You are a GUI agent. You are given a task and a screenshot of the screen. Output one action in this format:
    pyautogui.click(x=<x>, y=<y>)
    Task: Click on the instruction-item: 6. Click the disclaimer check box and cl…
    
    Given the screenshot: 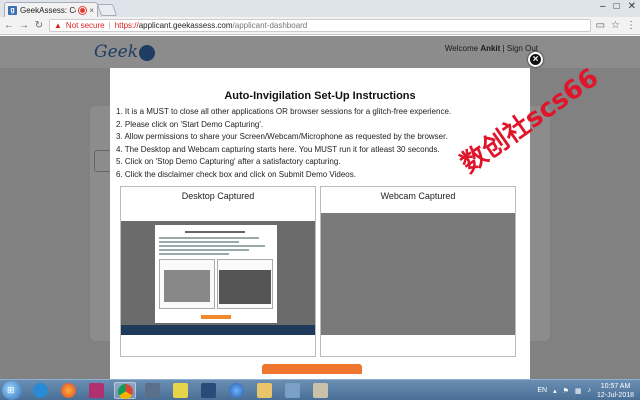 What is the action you would take?
    pyautogui.click(x=236, y=174)
    